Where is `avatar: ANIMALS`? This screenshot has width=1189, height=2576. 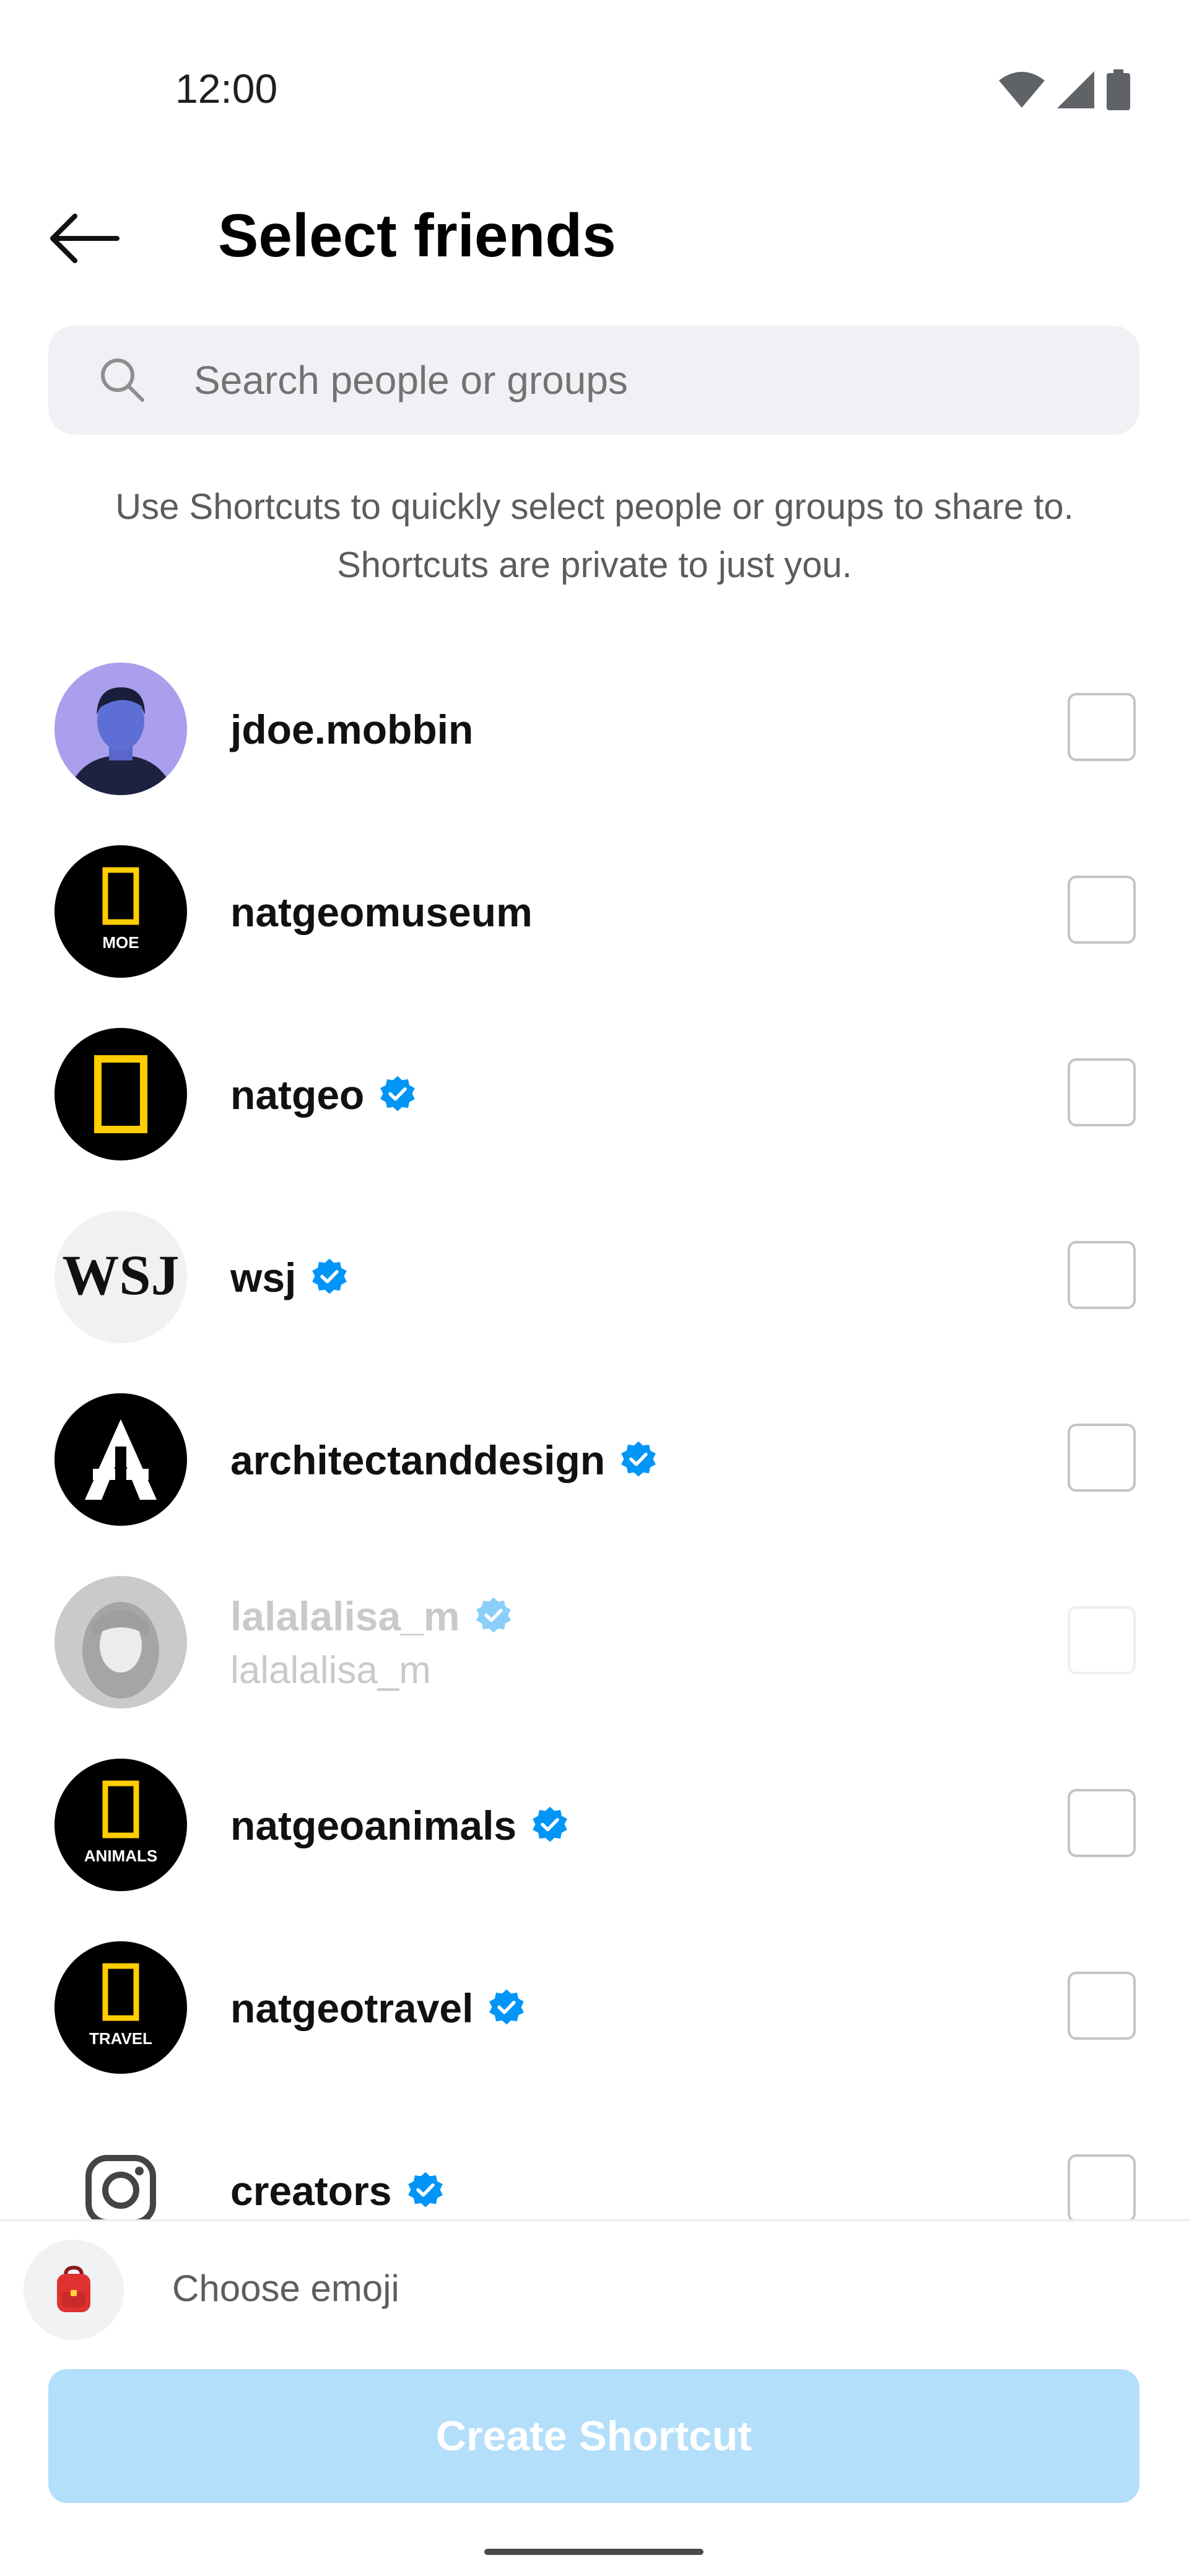 avatar: ANIMALS is located at coordinates (120, 1825).